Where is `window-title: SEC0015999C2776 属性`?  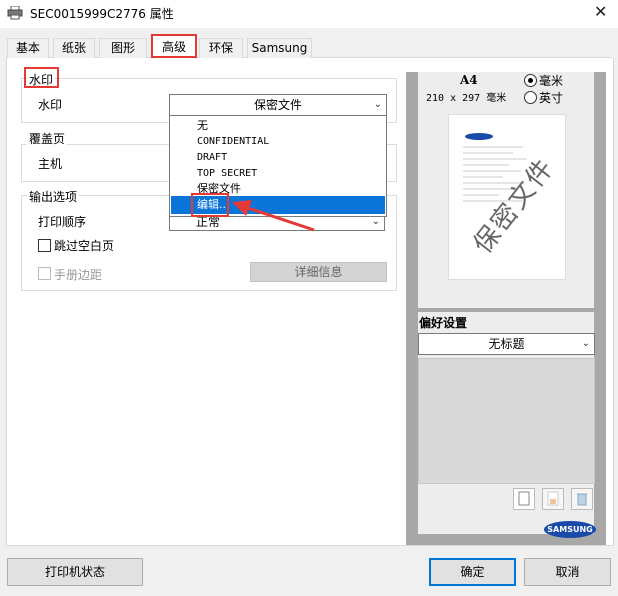 window-title: SEC0015999C2776 属性 is located at coordinates (102, 14).